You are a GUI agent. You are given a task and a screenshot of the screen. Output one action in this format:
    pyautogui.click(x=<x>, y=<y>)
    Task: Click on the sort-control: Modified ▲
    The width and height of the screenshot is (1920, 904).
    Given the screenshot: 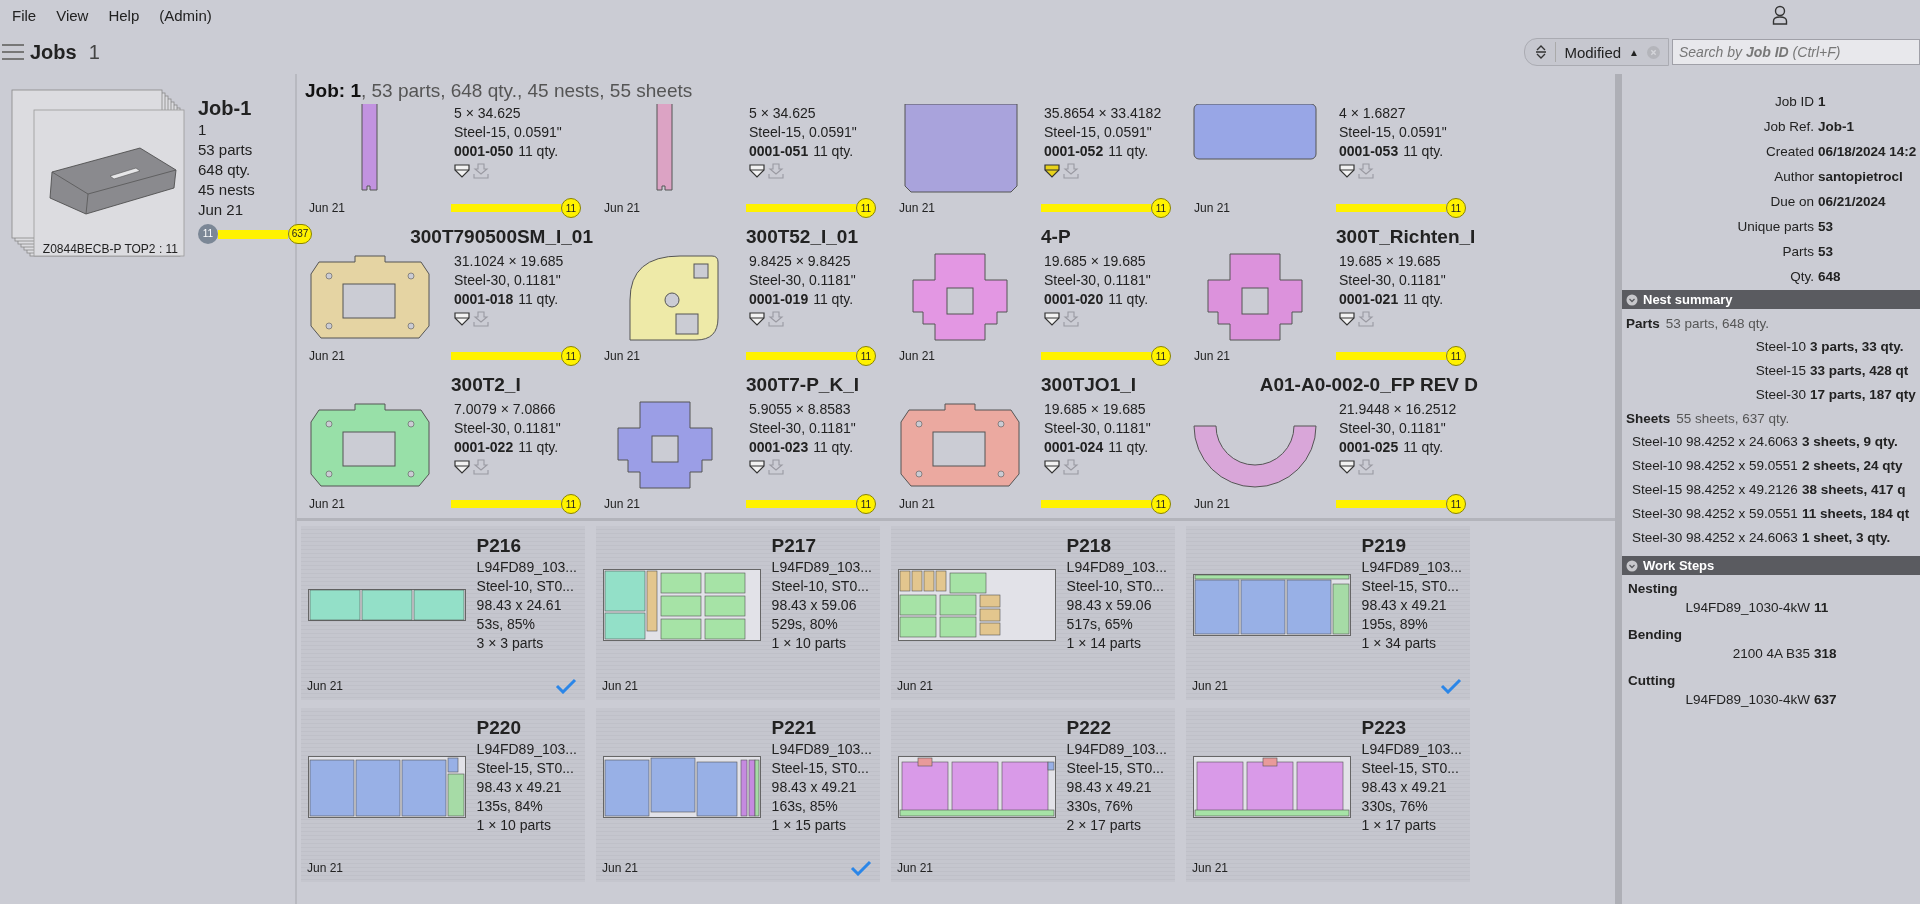 What is the action you would take?
    pyautogui.click(x=1596, y=52)
    